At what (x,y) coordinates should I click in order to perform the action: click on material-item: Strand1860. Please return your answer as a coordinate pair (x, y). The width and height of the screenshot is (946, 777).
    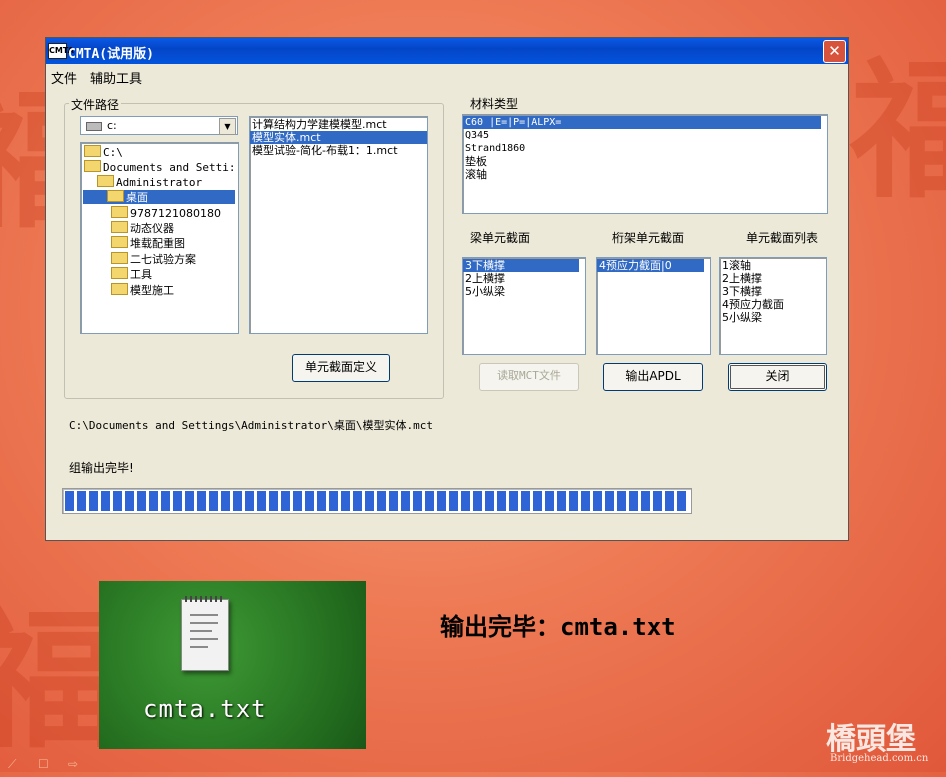
    Looking at the image, I should click on (645, 148).